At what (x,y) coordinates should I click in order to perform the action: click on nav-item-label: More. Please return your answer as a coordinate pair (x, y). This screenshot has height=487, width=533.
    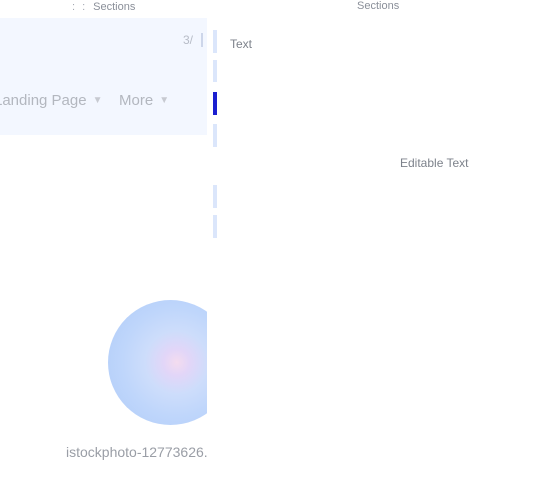
    Looking at the image, I should click on (136, 100).